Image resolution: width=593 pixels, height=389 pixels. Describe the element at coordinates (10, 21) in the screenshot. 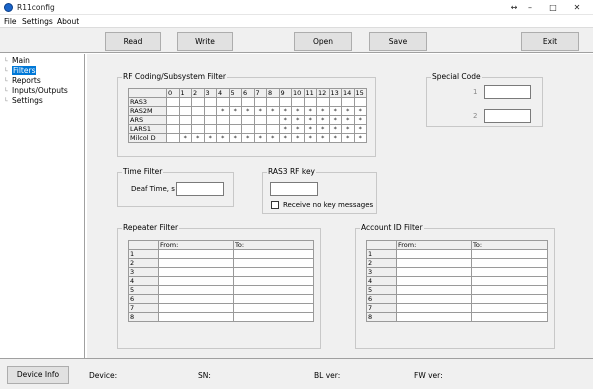

I see `menu-file: File` at that location.